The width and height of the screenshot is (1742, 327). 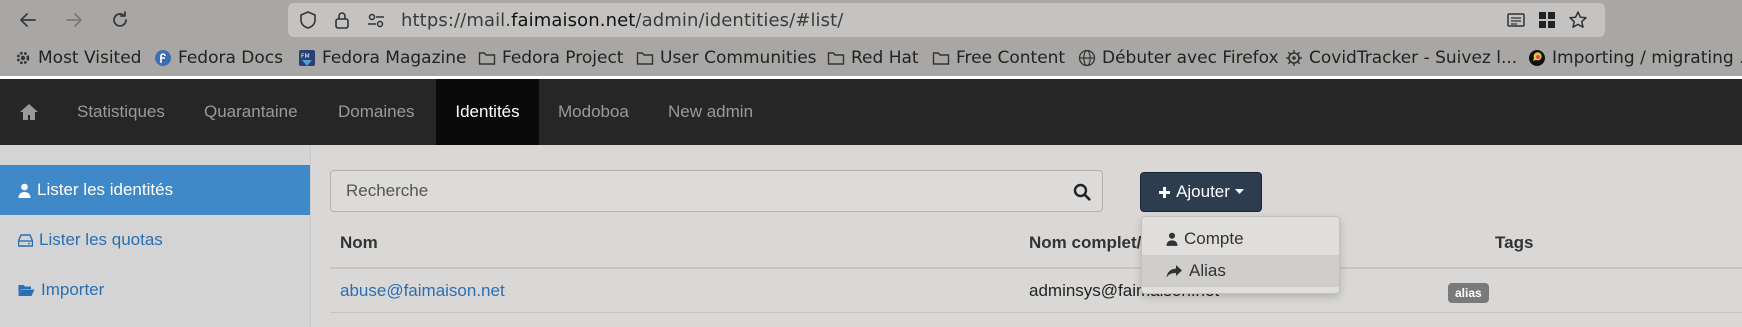 What do you see at coordinates (26, 290) in the screenshot?
I see `folder-open-icon` at bounding box center [26, 290].